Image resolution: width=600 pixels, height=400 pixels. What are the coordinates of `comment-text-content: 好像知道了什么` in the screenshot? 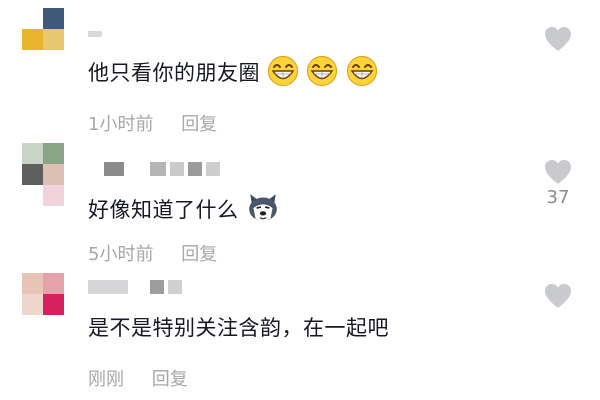 It's located at (163, 210).